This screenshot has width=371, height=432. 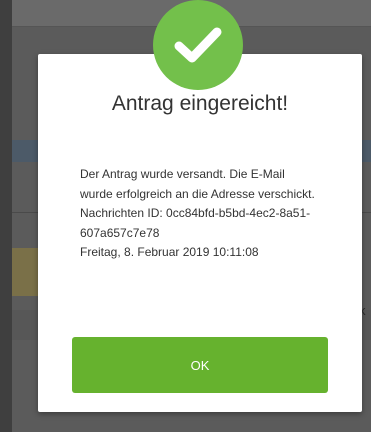 I want to click on background-sidebar, so click(x=6, y=216).